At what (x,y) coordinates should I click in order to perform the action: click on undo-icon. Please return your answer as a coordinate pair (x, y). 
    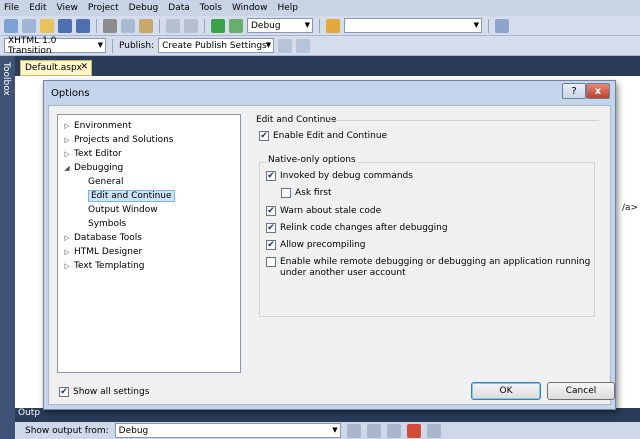
    Looking at the image, I should click on (173, 25).